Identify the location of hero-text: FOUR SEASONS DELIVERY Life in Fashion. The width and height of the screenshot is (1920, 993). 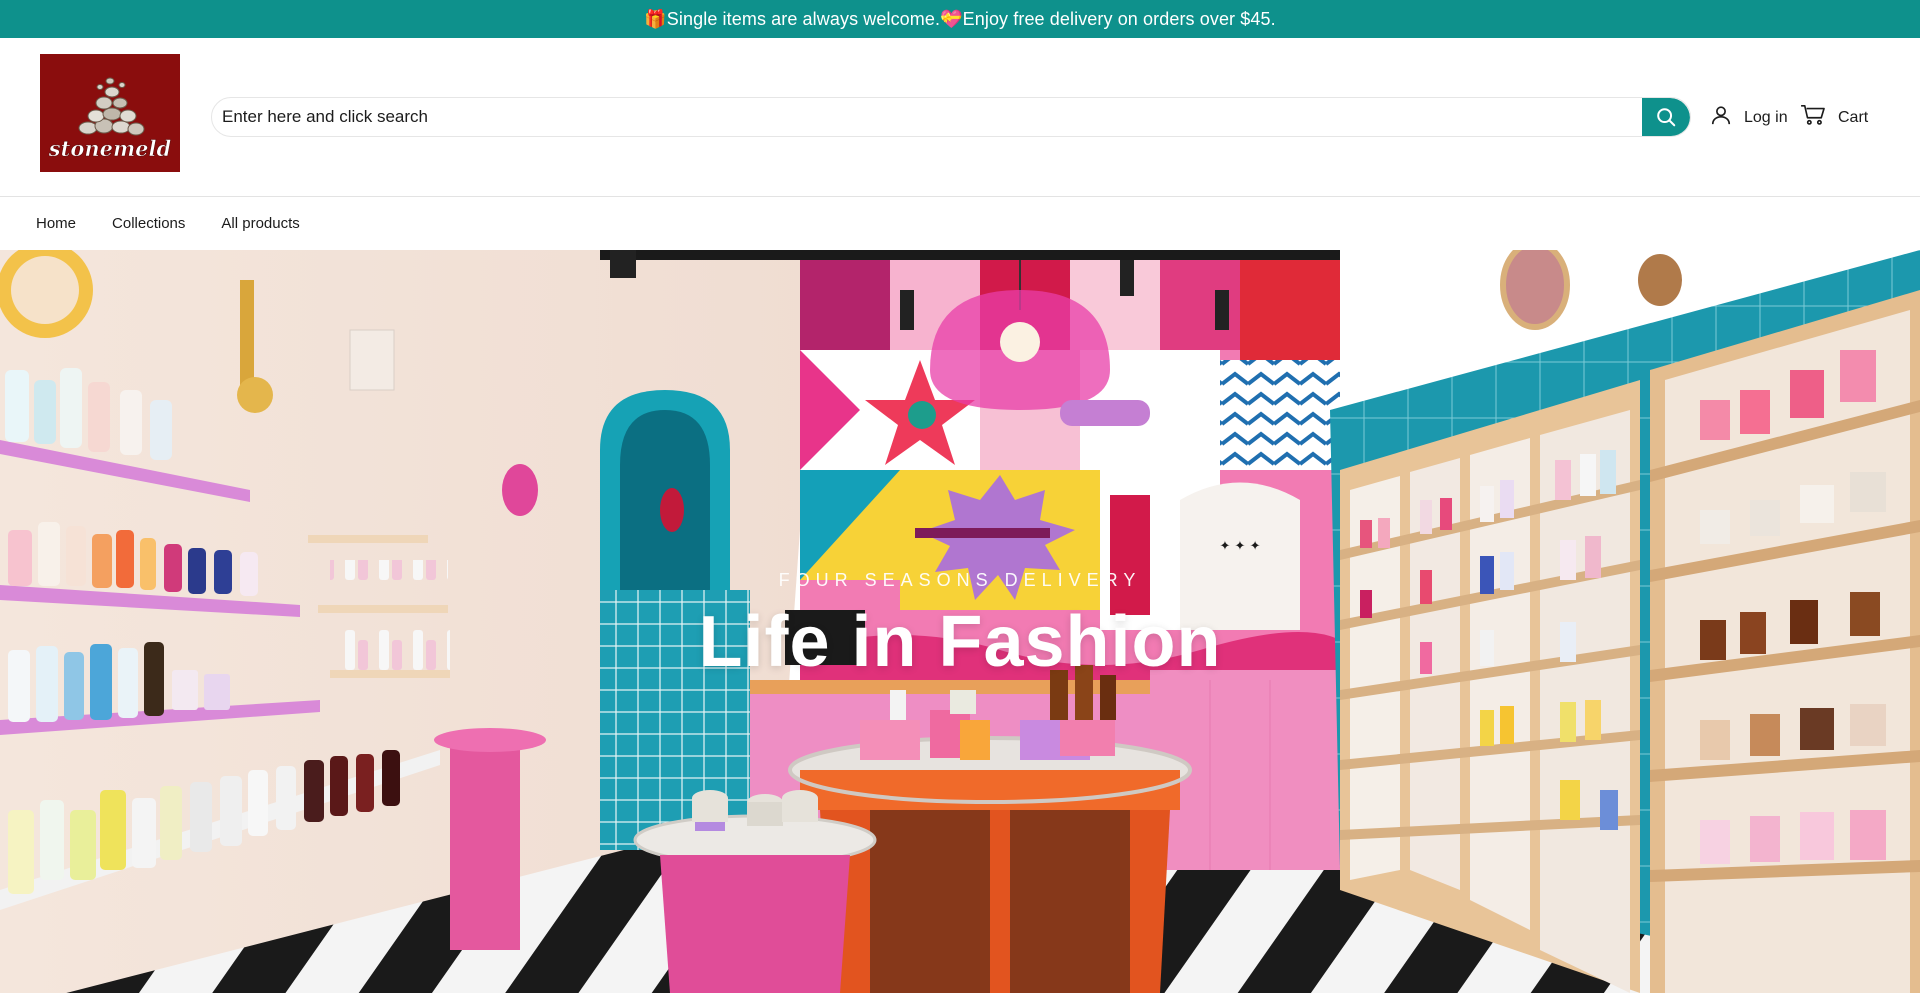
(960, 626).